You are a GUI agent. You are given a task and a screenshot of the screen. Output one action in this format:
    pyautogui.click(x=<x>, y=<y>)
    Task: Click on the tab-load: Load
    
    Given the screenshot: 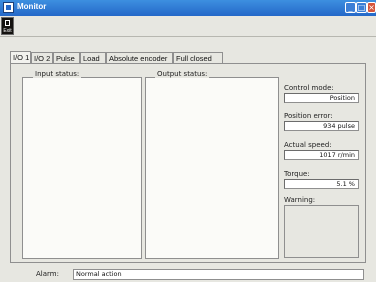 What is the action you would take?
    pyautogui.click(x=93, y=57)
    